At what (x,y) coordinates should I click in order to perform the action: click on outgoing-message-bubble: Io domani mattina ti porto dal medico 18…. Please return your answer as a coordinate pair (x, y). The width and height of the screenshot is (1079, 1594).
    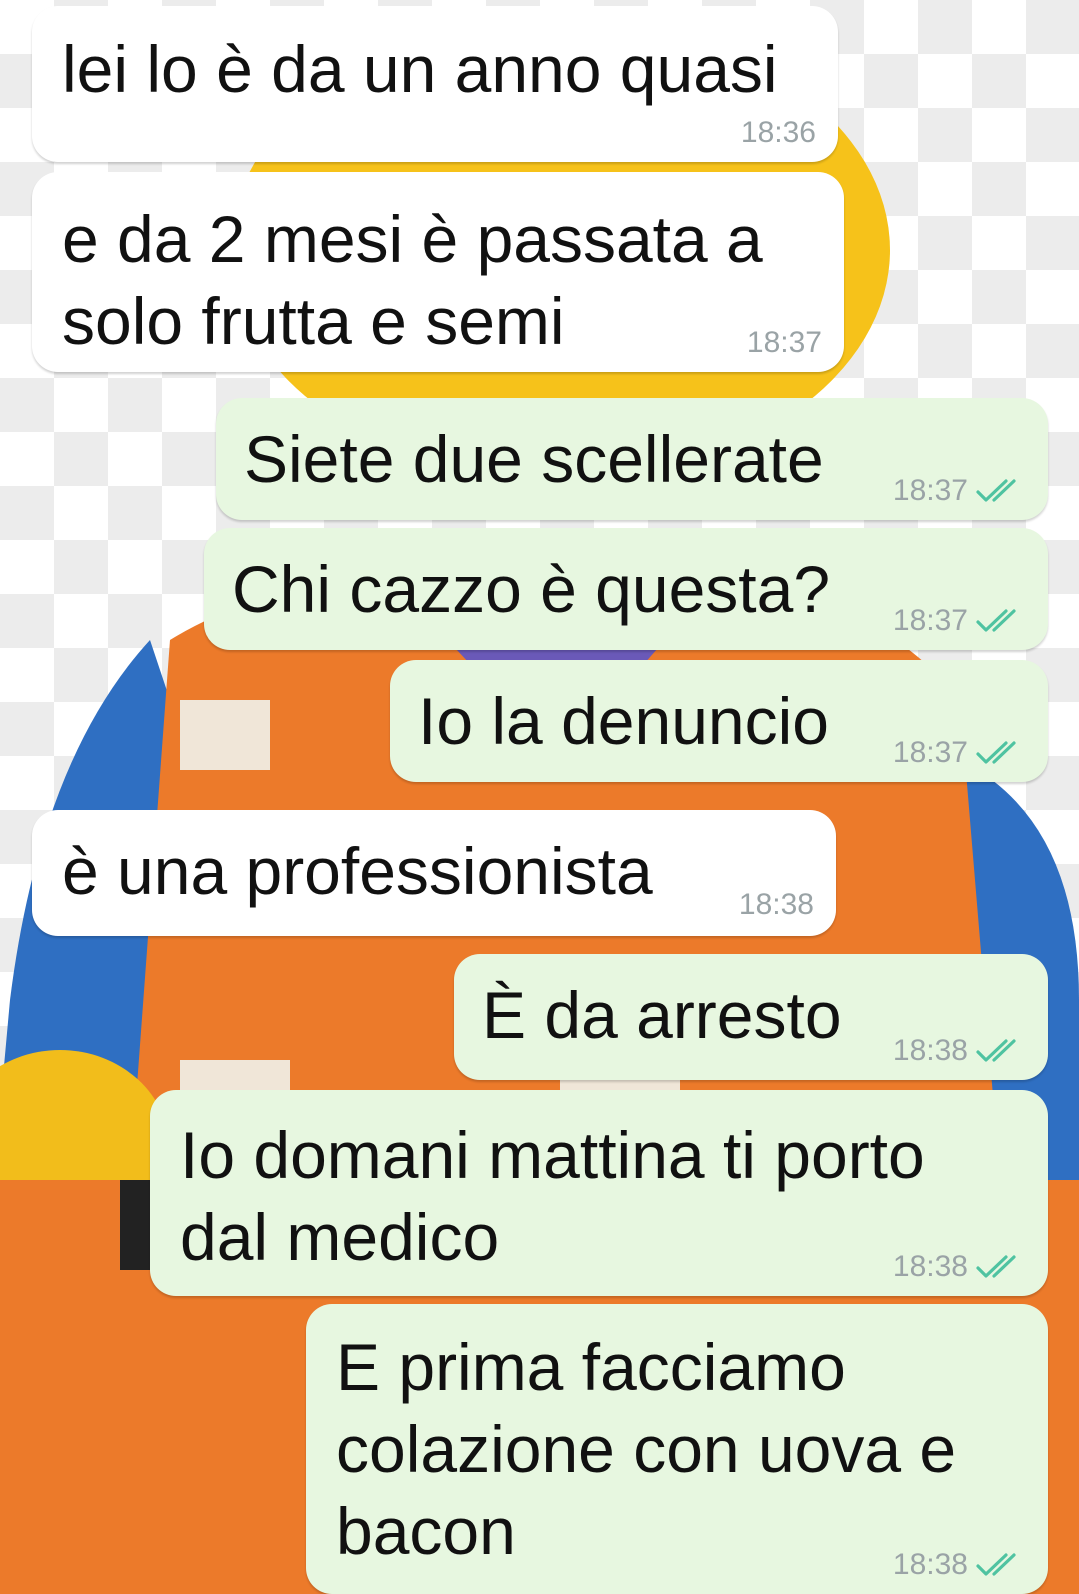
    Looking at the image, I should click on (599, 1193).